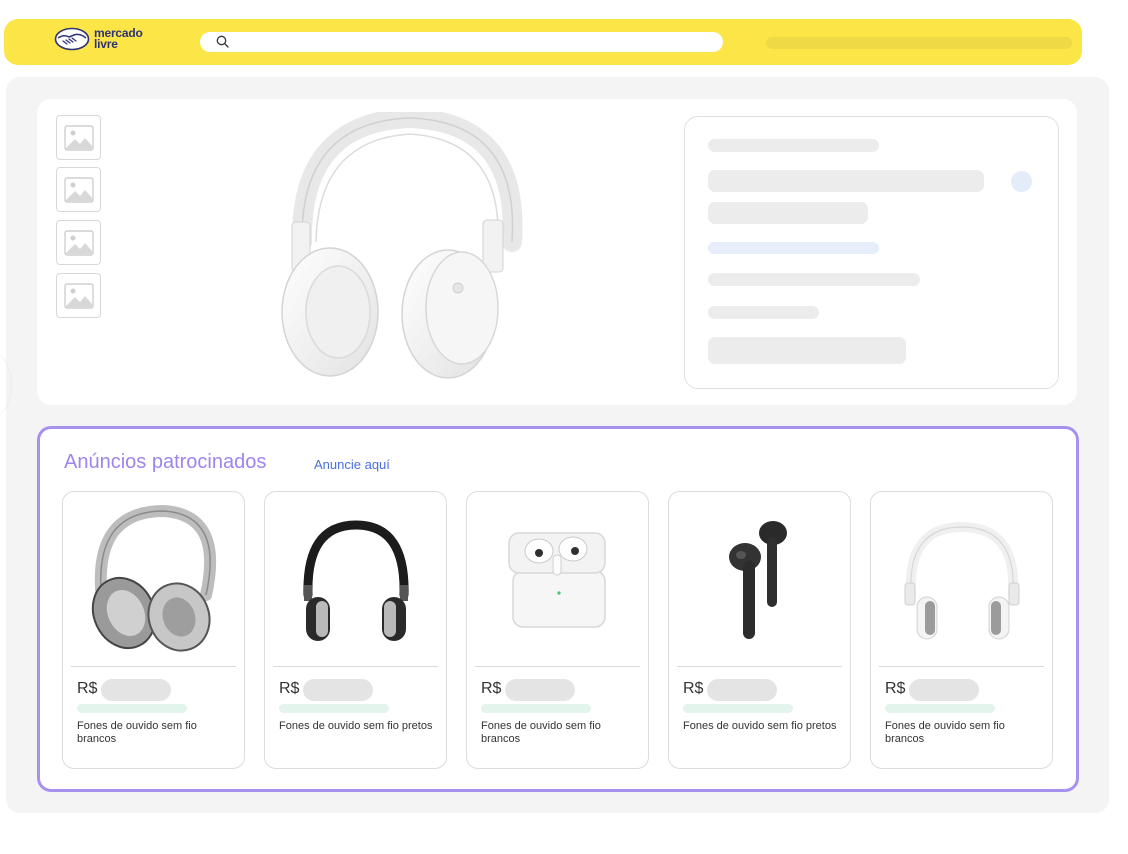 The image size is (1128, 854). Describe the element at coordinates (1021, 181) in the screenshot. I see `favorite-icon` at that location.